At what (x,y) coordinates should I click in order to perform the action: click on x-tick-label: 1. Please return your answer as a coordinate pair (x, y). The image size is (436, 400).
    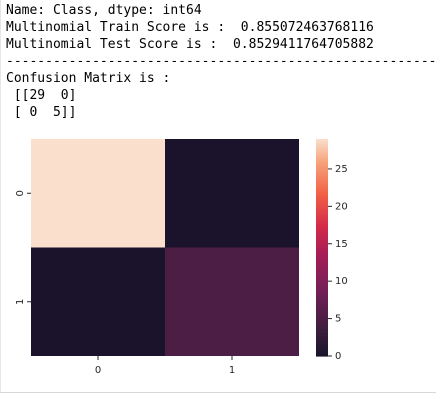
    Looking at the image, I should click on (232, 370).